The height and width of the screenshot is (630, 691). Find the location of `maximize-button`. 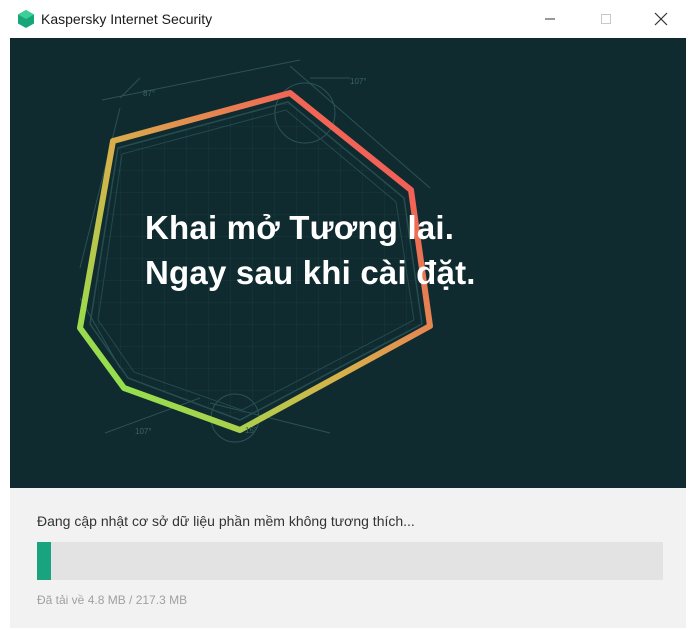

maximize-button is located at coordinates (606, 19).